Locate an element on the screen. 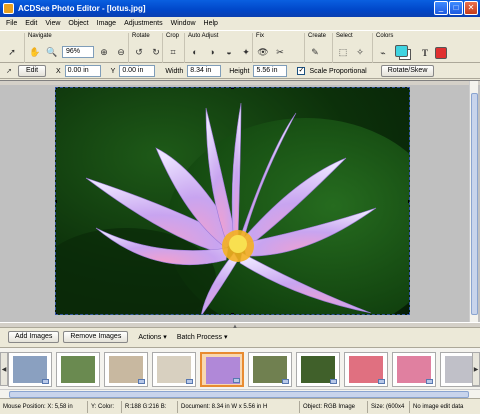  red-eye-icon: 👁 is located at coordinates (263, 52).